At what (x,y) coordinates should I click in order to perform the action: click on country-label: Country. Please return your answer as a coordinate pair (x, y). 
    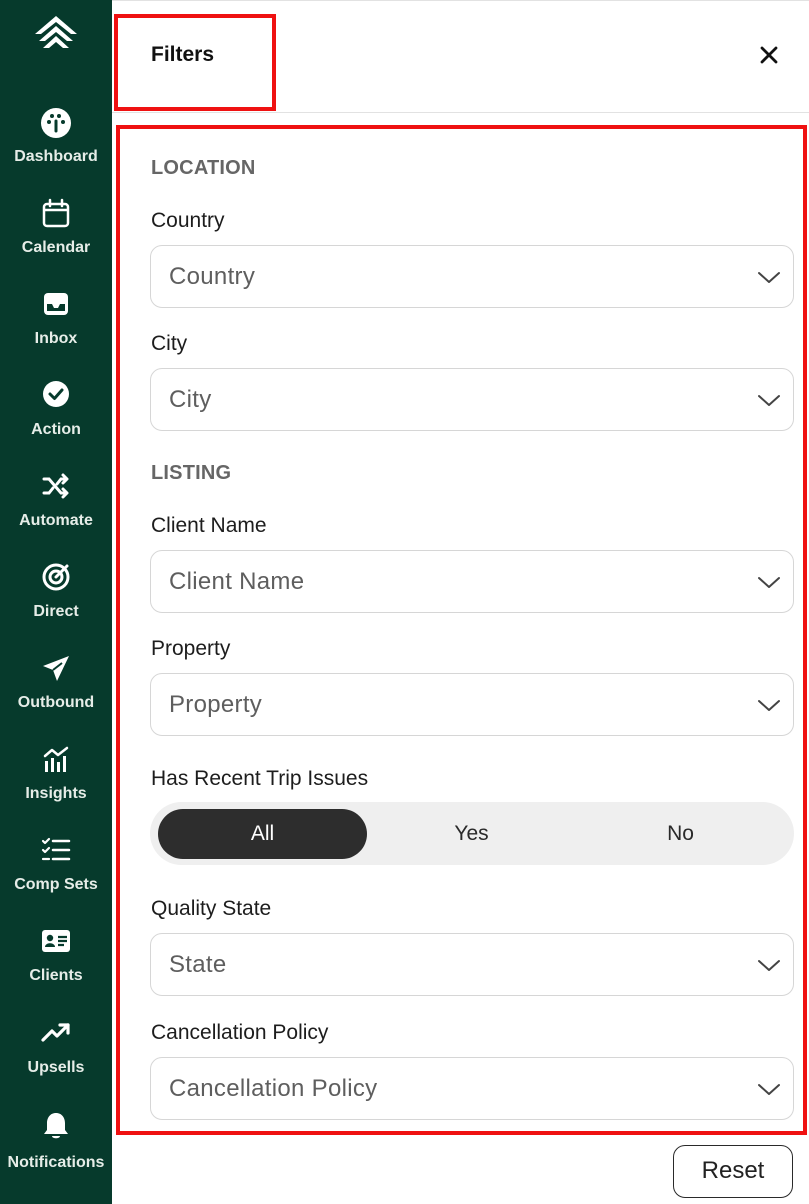
    Looking at the image, I should click on (188, 220).